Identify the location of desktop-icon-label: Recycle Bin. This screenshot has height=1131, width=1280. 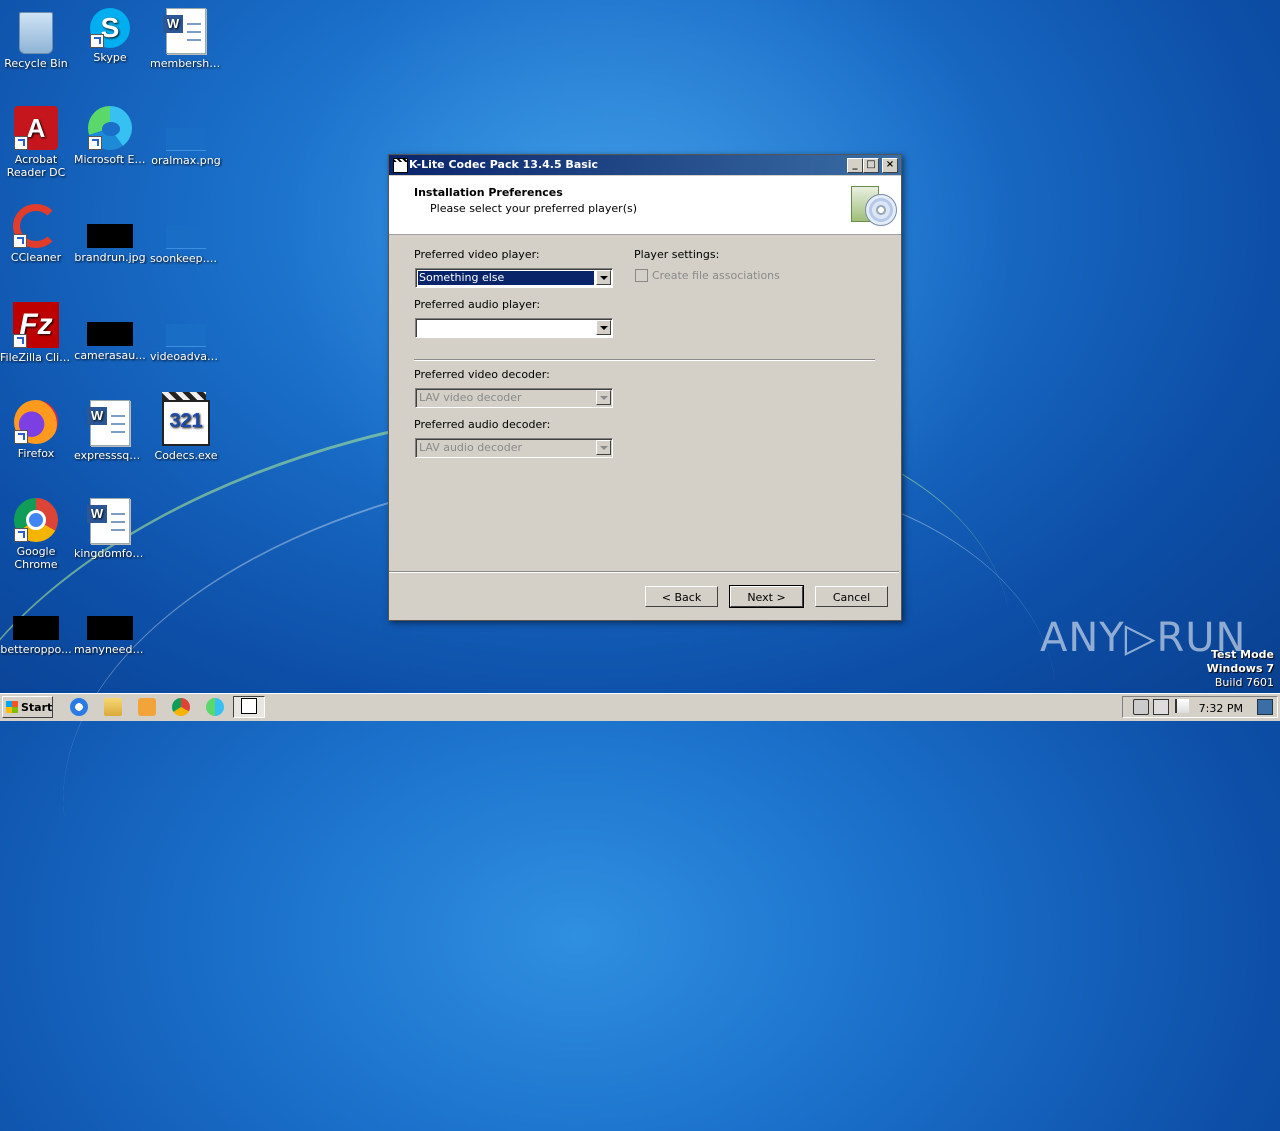
(36, 63).